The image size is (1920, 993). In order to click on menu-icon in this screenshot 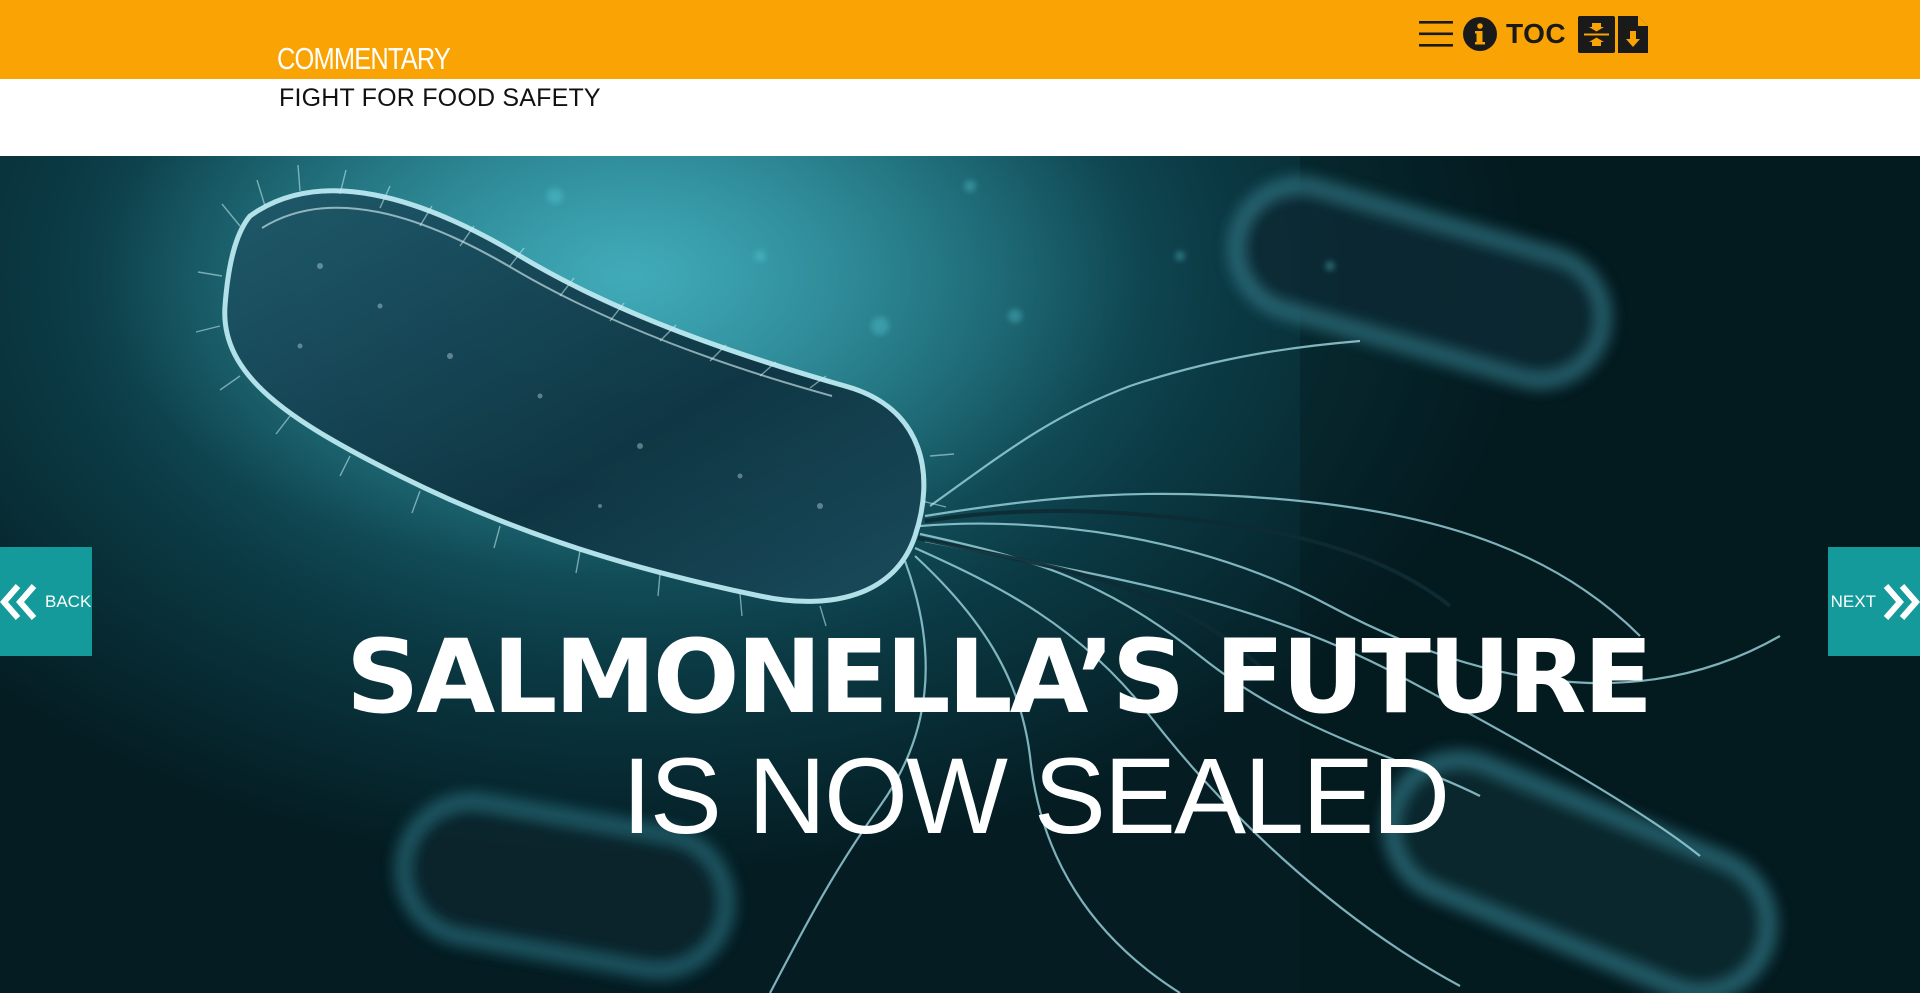, I will do `click(1436, 34)`.